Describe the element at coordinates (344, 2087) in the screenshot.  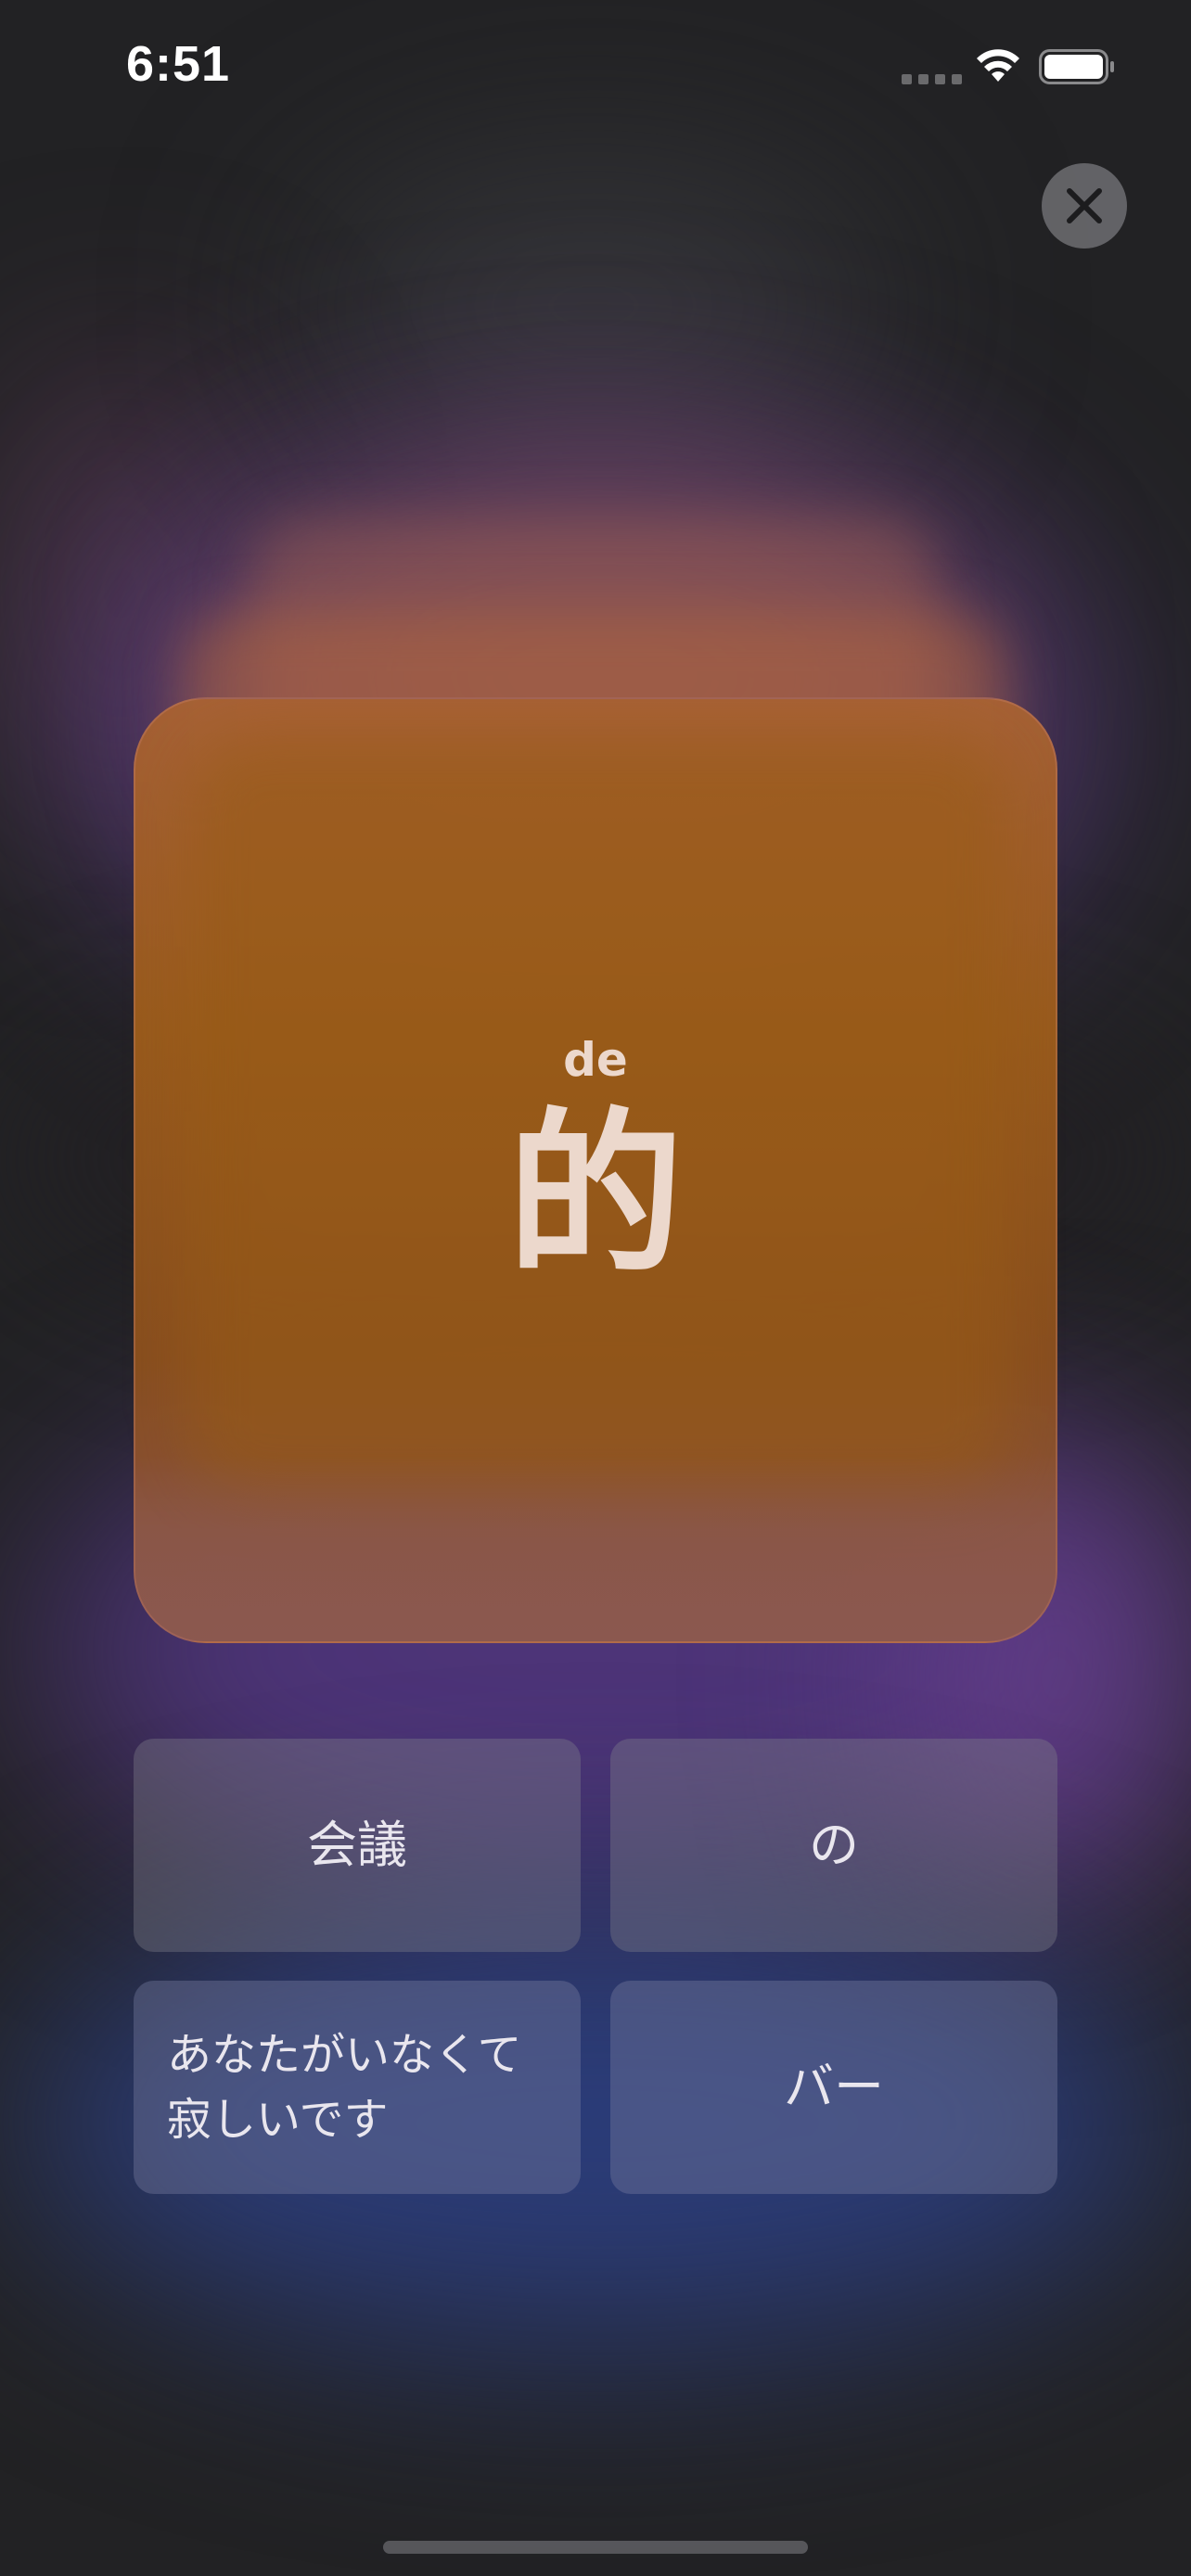
I see `answer-option-label: あなたがいなくて寂しいです` at that location.